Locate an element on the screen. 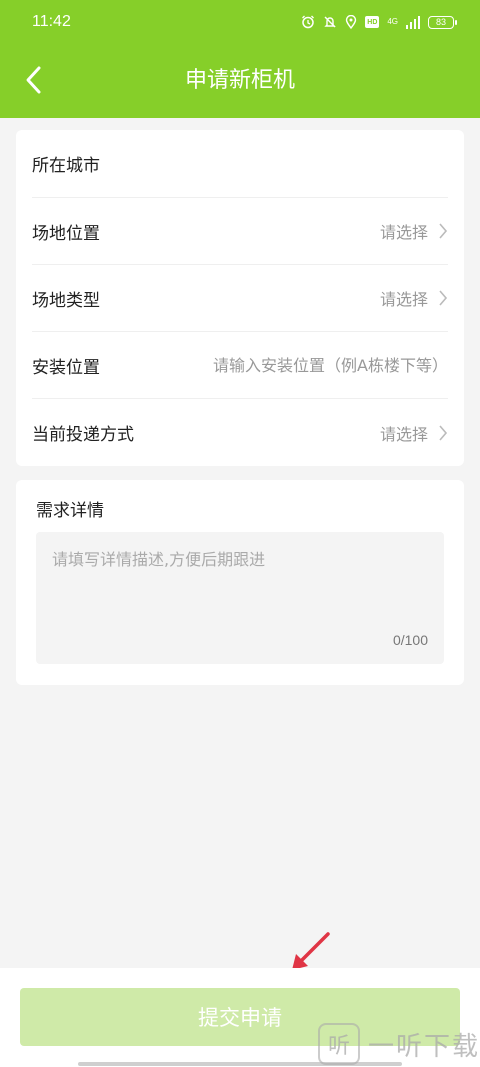  site-type-row: 场地类型 请选择 is located at coordinates (240, 298).